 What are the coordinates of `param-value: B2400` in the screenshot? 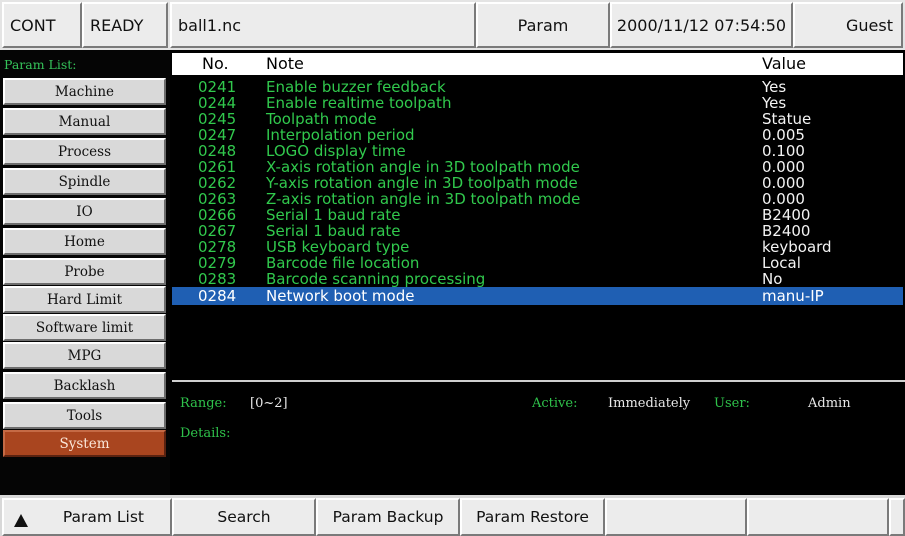 It's located at (786, 231).